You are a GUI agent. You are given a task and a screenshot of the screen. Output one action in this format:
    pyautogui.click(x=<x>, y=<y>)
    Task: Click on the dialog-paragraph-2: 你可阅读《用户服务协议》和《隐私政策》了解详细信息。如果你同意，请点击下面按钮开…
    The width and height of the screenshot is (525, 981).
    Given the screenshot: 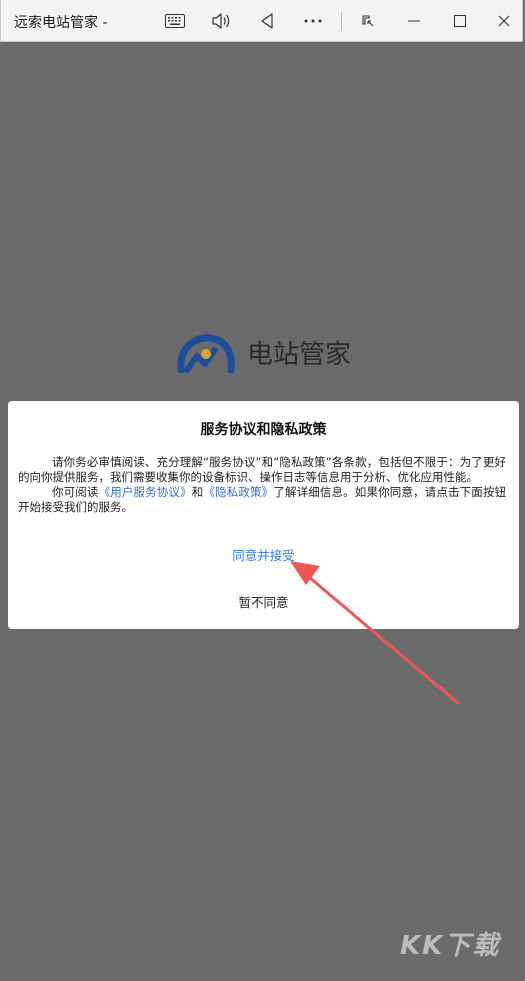 What is the action you would take?
    pyautogui.click(x=262, y=500)
    